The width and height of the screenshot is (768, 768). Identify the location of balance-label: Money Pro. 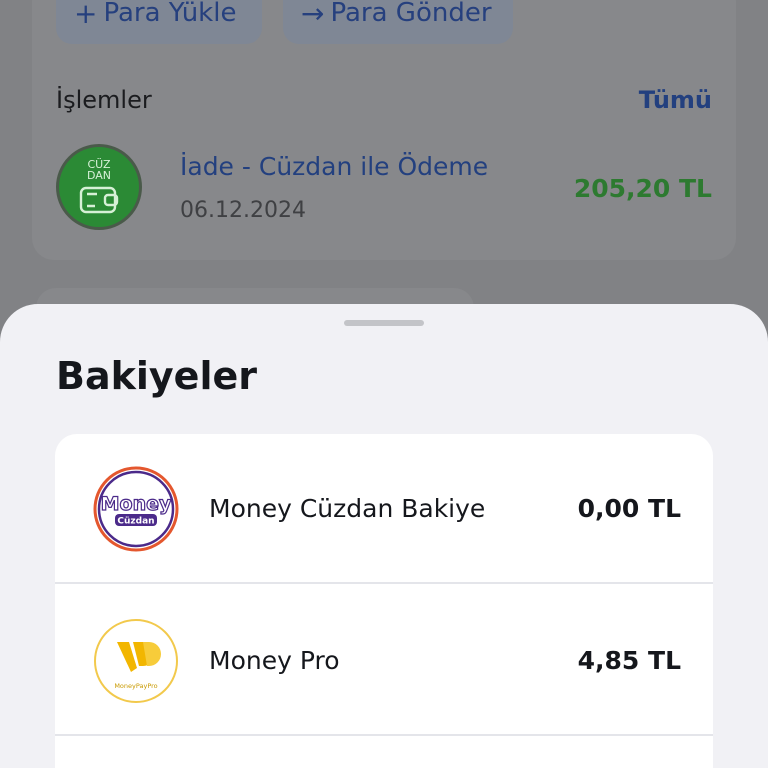
(274, 660).